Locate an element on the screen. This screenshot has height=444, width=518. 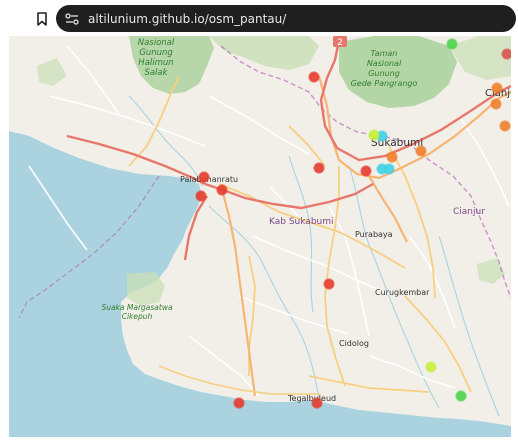
svg-text: Taman is located at coordinates (384, 53).